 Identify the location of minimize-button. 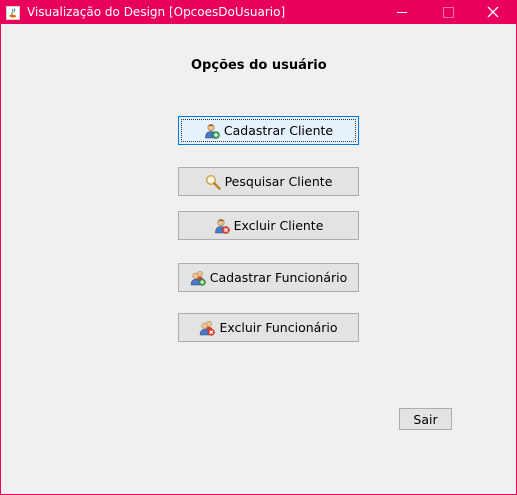
(402, 12).